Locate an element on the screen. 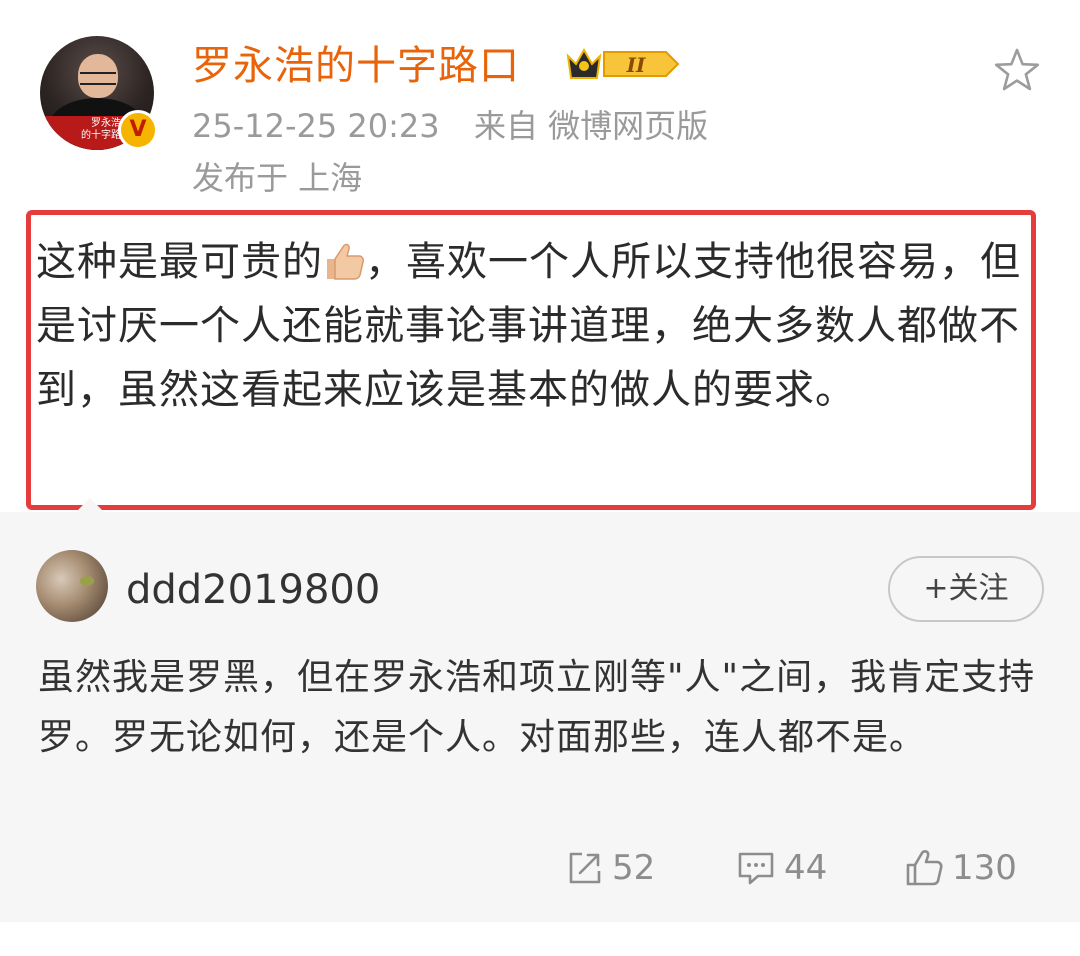 The height and width of the screenshot is (956, 1080). crown-level-badge-icon: II is located at coordinates (623, 63).